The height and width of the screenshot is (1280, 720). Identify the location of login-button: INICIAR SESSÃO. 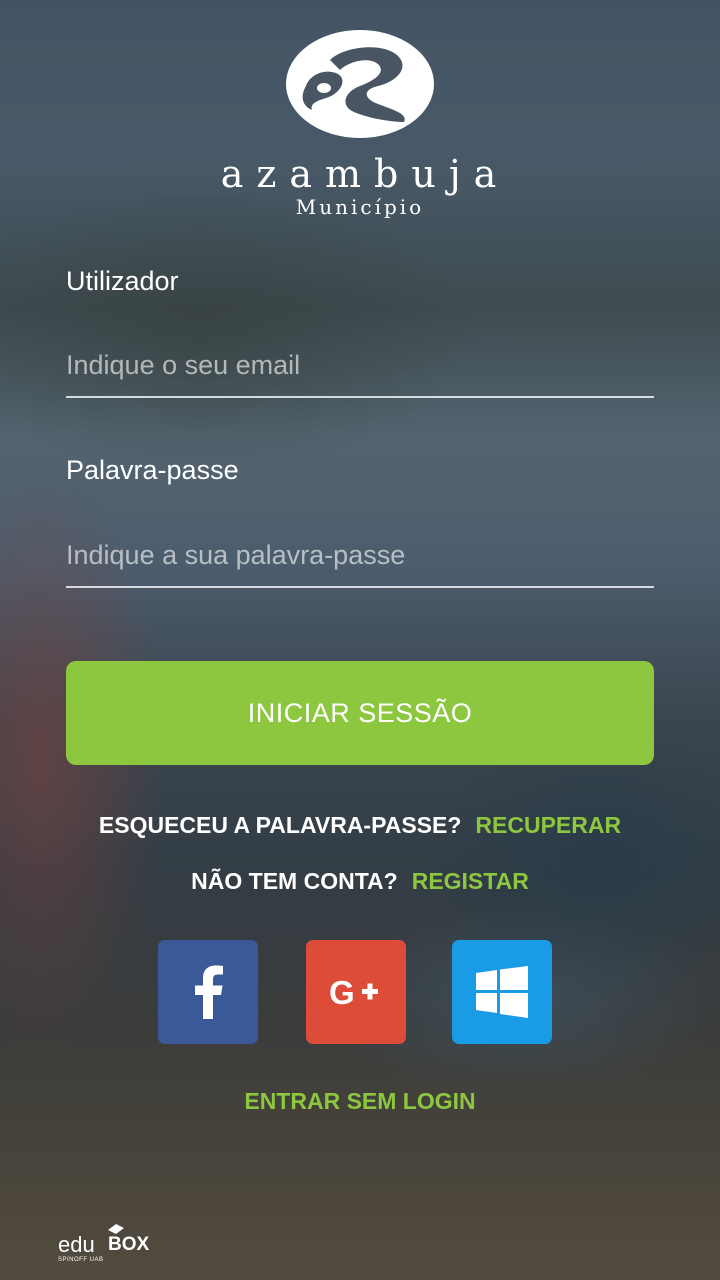
(360, 713).